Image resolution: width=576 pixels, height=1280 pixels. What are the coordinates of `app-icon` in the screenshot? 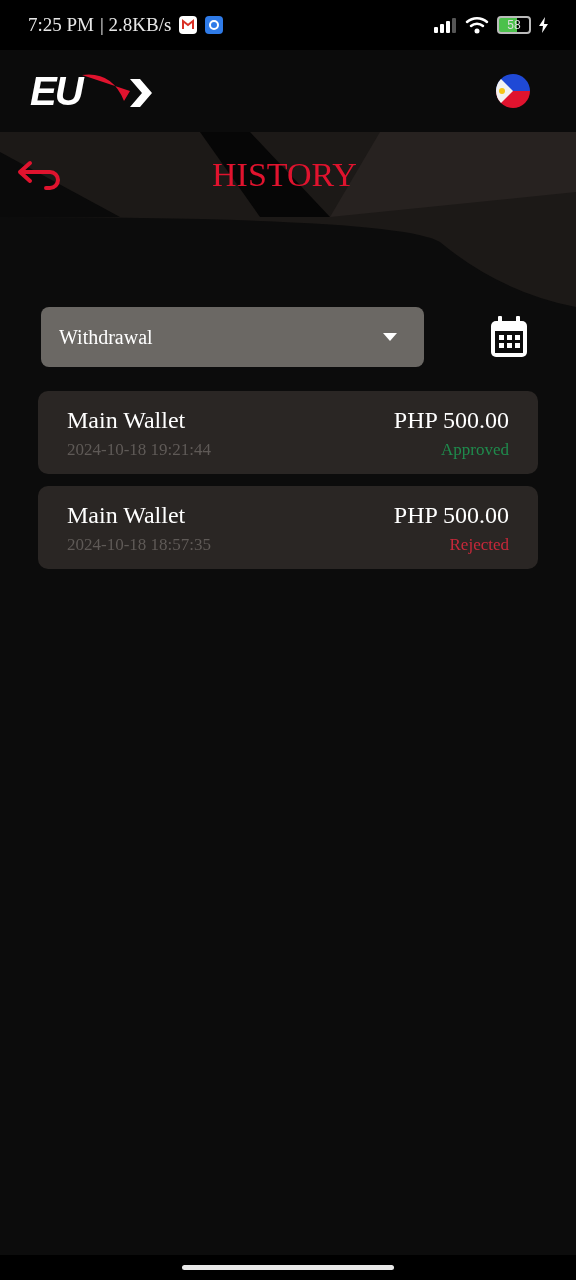 It's located at (214, 25).